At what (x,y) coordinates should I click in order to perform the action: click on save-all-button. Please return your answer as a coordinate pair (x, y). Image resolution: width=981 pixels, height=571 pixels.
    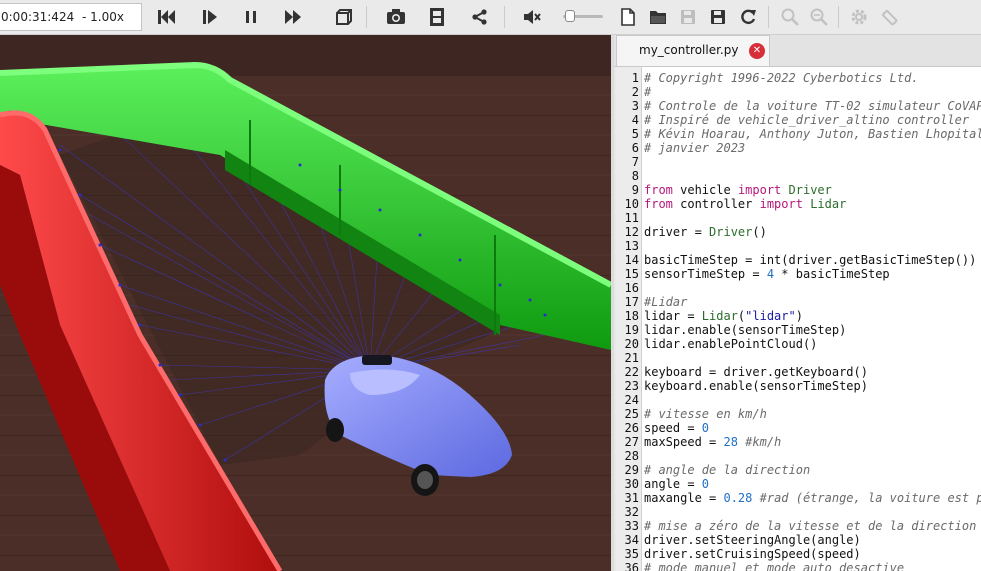
    Looking at the image, I should click on (718, 17).